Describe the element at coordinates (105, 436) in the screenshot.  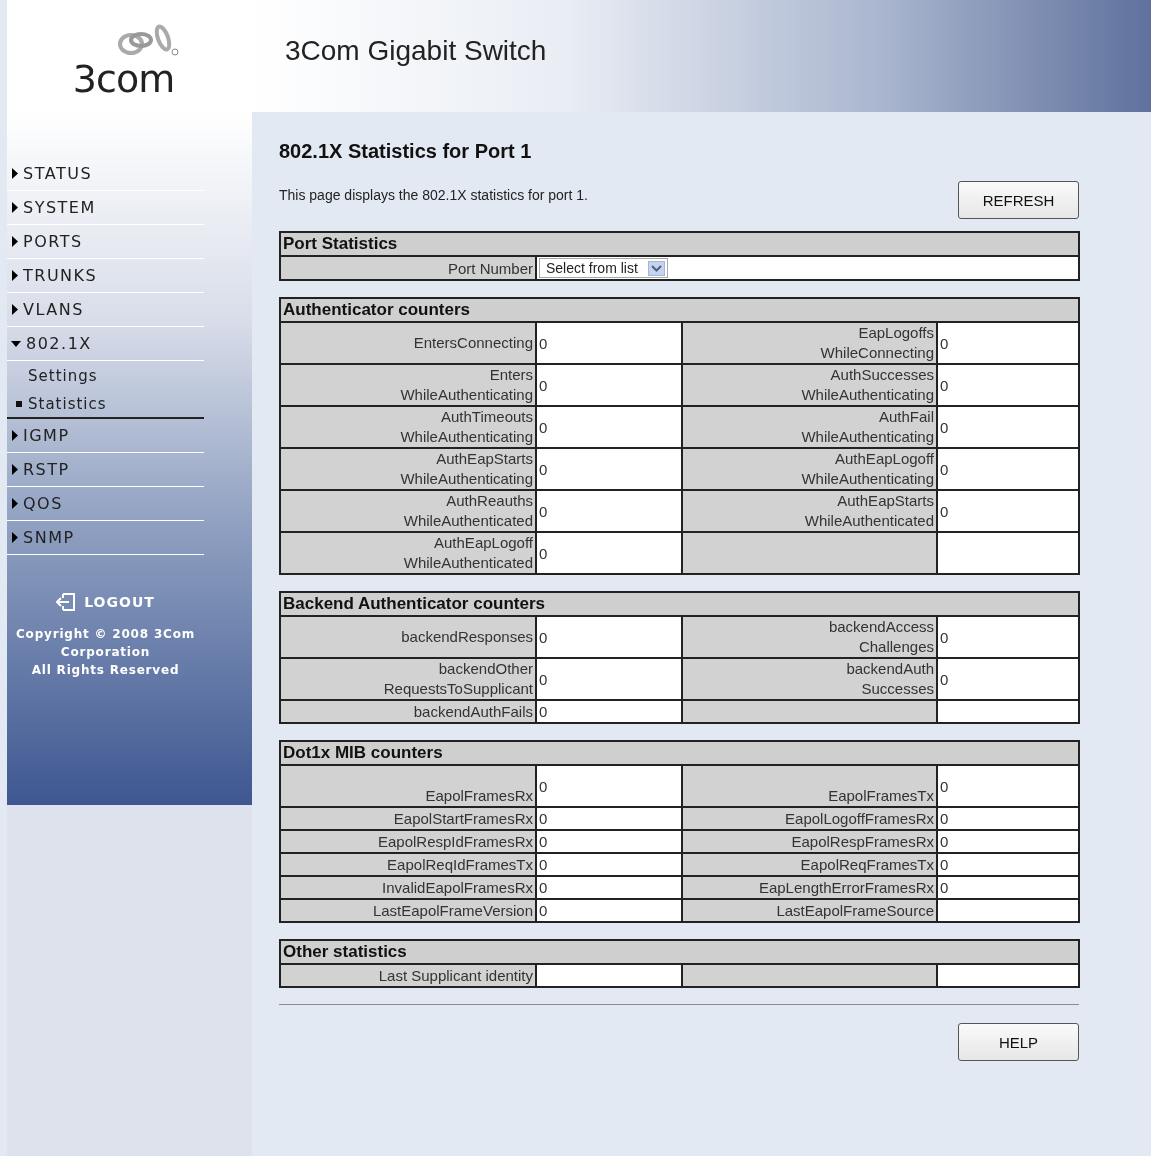
I see `nav-item: IGMP` at that location.